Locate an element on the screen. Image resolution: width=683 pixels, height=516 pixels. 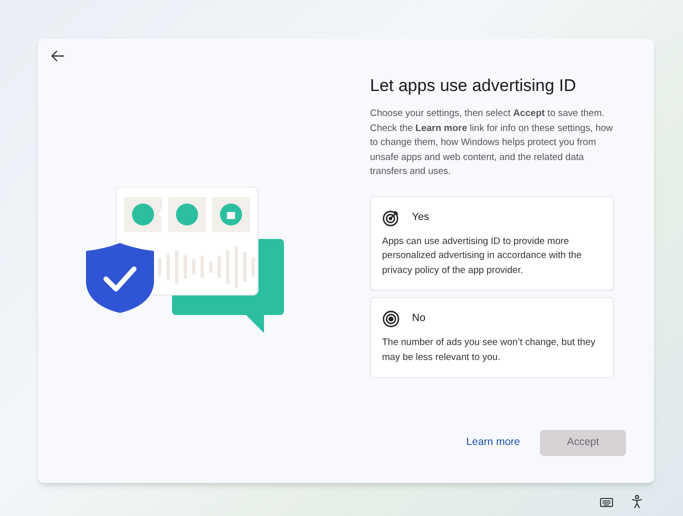
option-card: No The number of ads you see won’t change, but they may be less relevant to you. is located at coordinates (492, 337).